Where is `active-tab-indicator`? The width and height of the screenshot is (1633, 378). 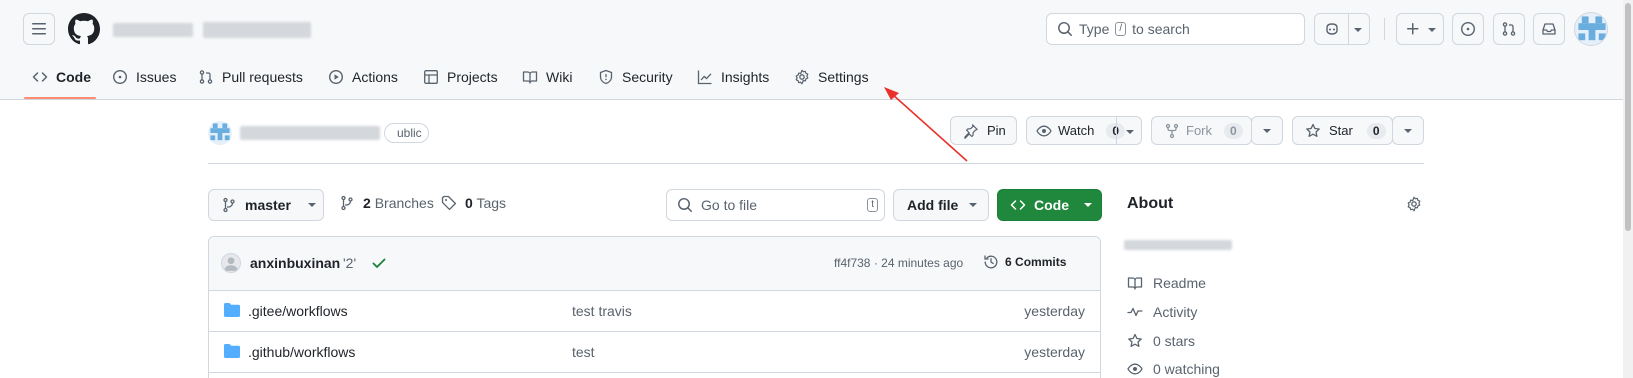 active-tab-indicator is located at coordinates (60, 98).